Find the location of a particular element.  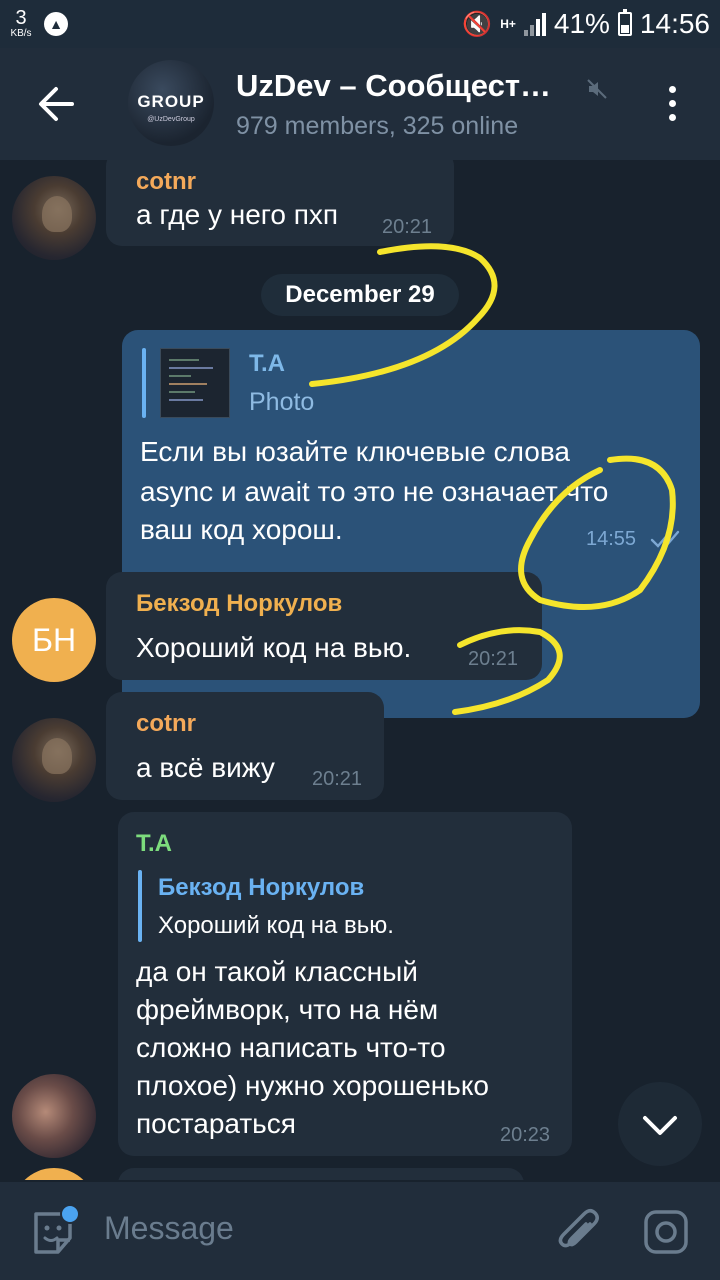

message-text-line: async и await то это не означает что is located at coordinates (374, 491).